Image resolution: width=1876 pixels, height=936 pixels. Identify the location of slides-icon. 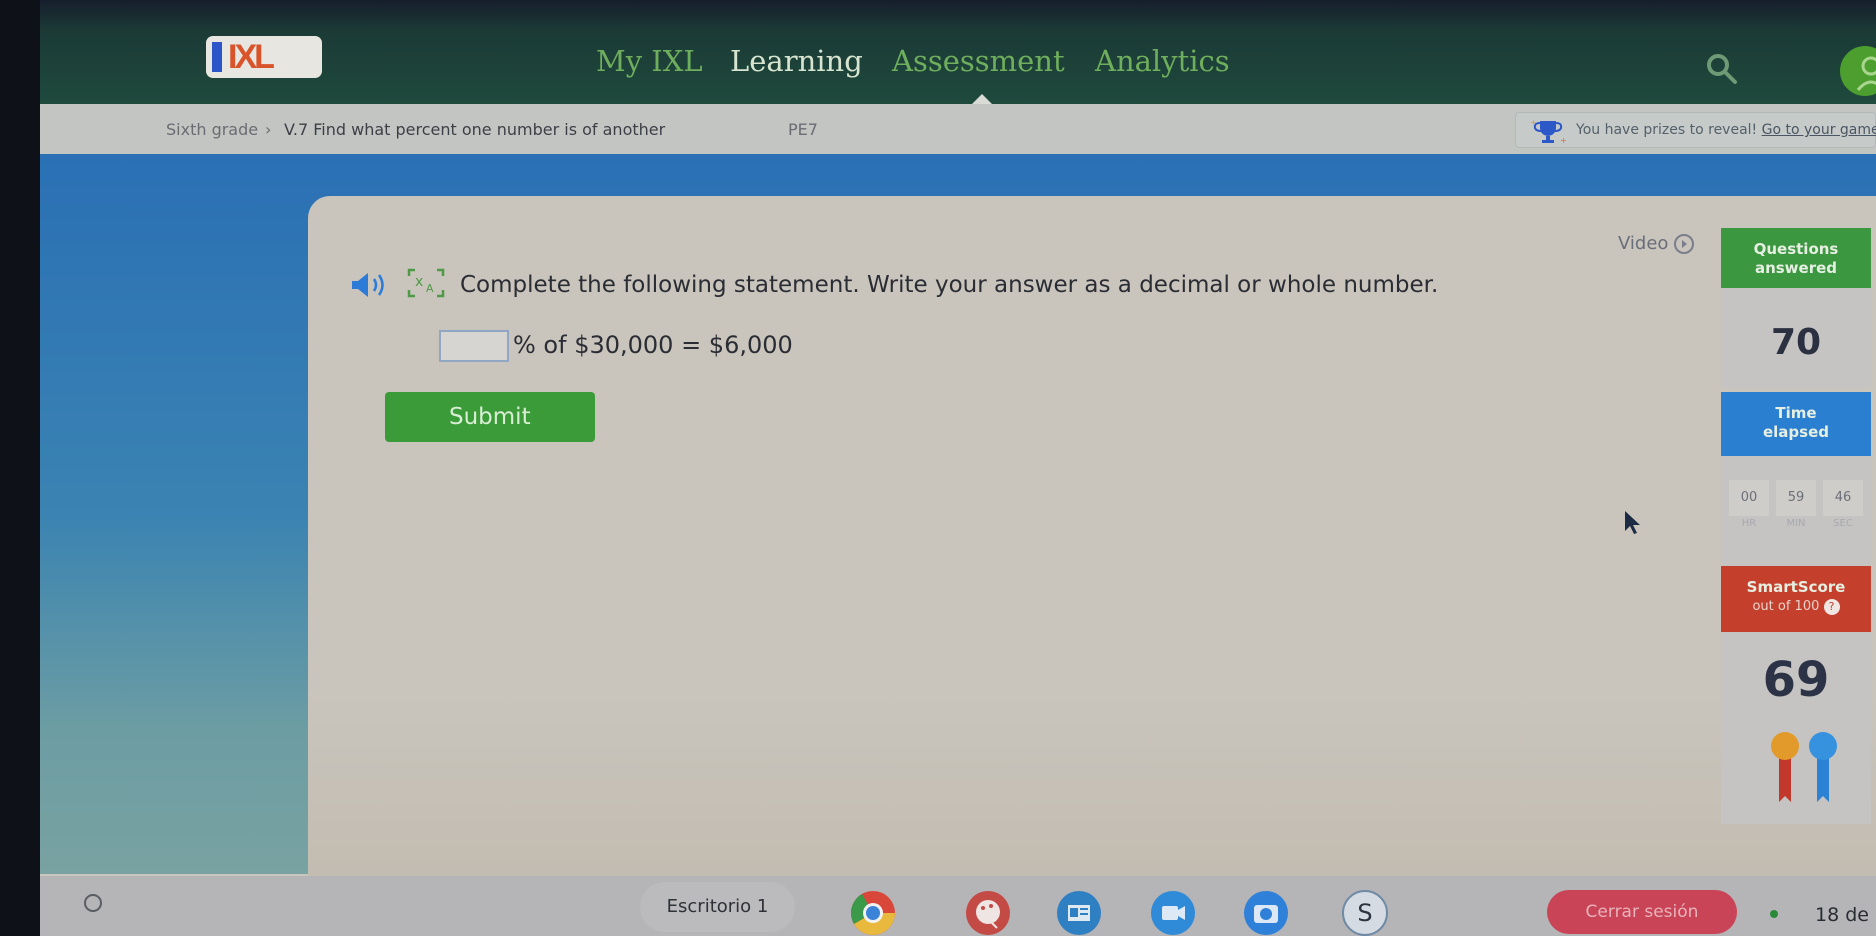
(1079, 913).